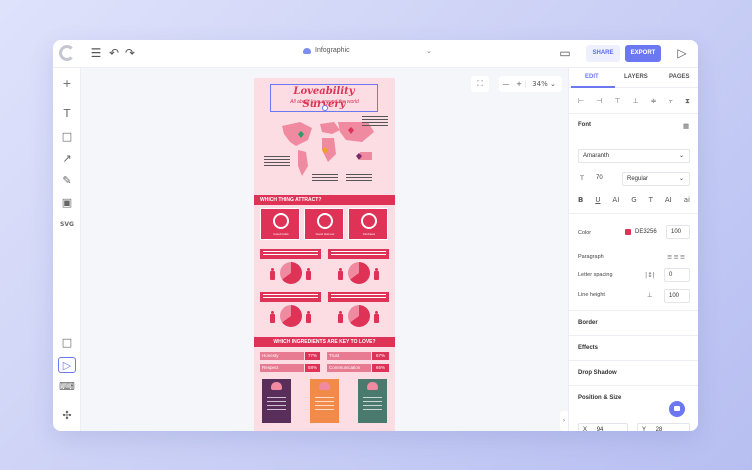 Image resolution: width=752 pixels, height=470 pixels. Describe the element at coordinates (324, 102) in the screenshot. I see `poster-subtitle: All about love around the world` at that location.